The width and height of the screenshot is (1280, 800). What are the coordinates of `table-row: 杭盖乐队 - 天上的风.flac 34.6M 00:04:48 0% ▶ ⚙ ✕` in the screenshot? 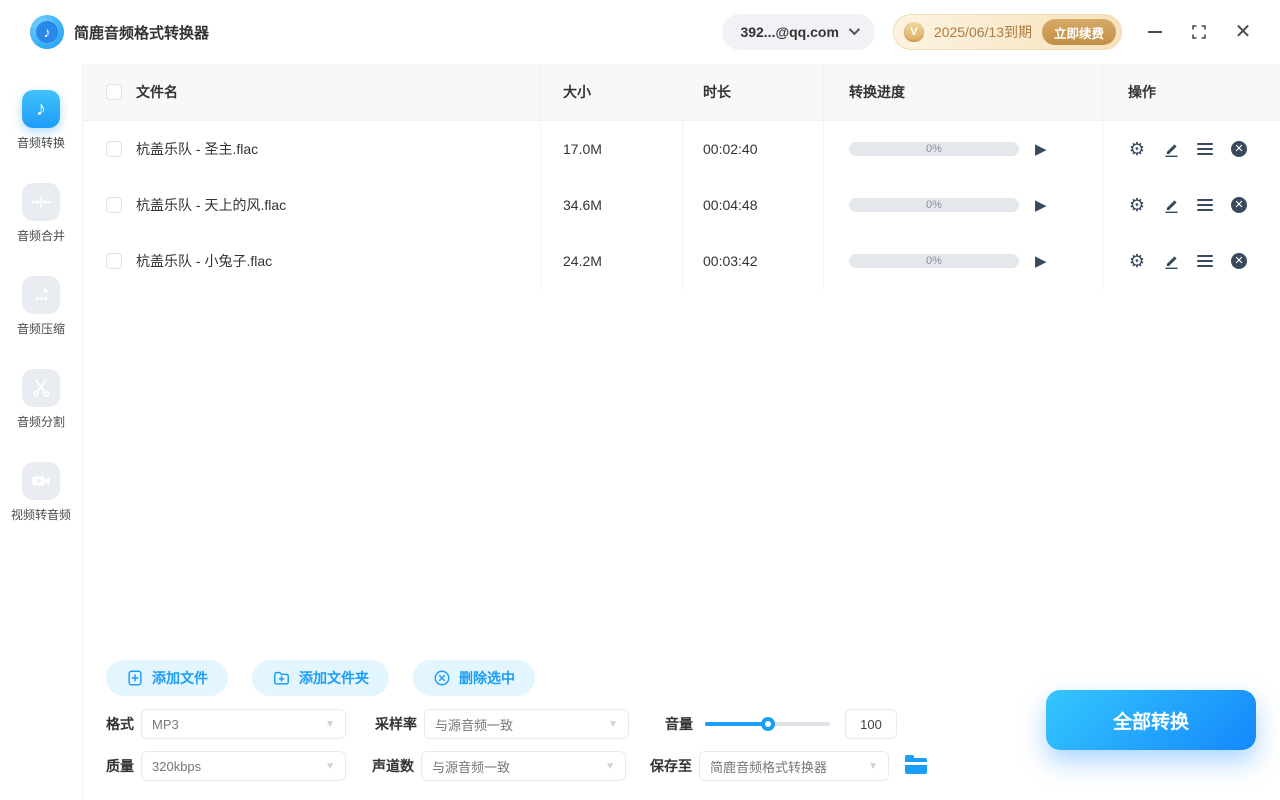 It's located at (681, 205).